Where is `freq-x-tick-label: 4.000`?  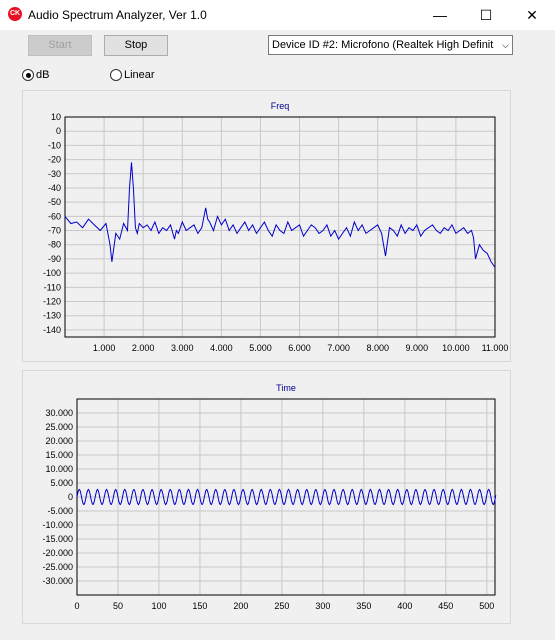 freq-x-tick-label: 4.000 is located at coordinates (221, 348).